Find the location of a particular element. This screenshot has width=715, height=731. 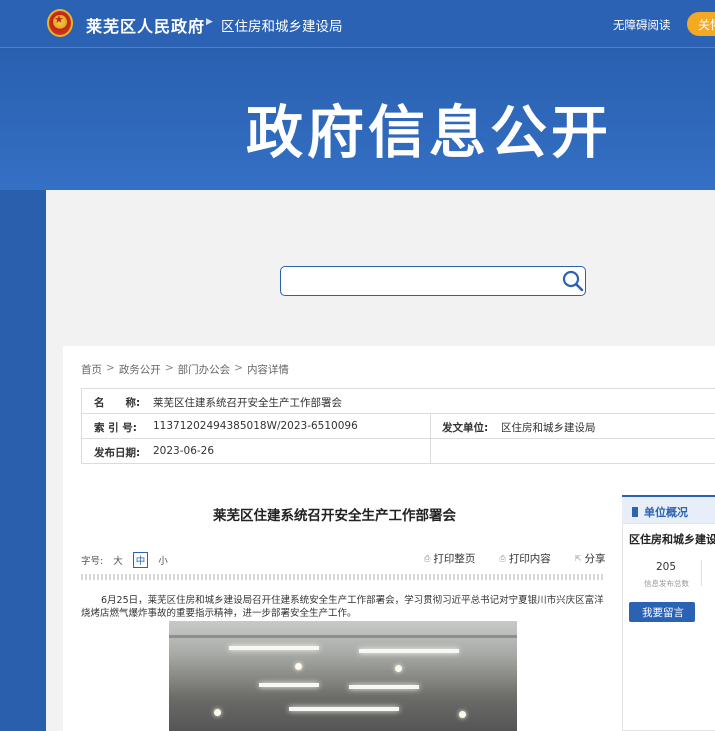

issuer-value: 区住房和城乡建设局 is located at coordinates (548, 428).